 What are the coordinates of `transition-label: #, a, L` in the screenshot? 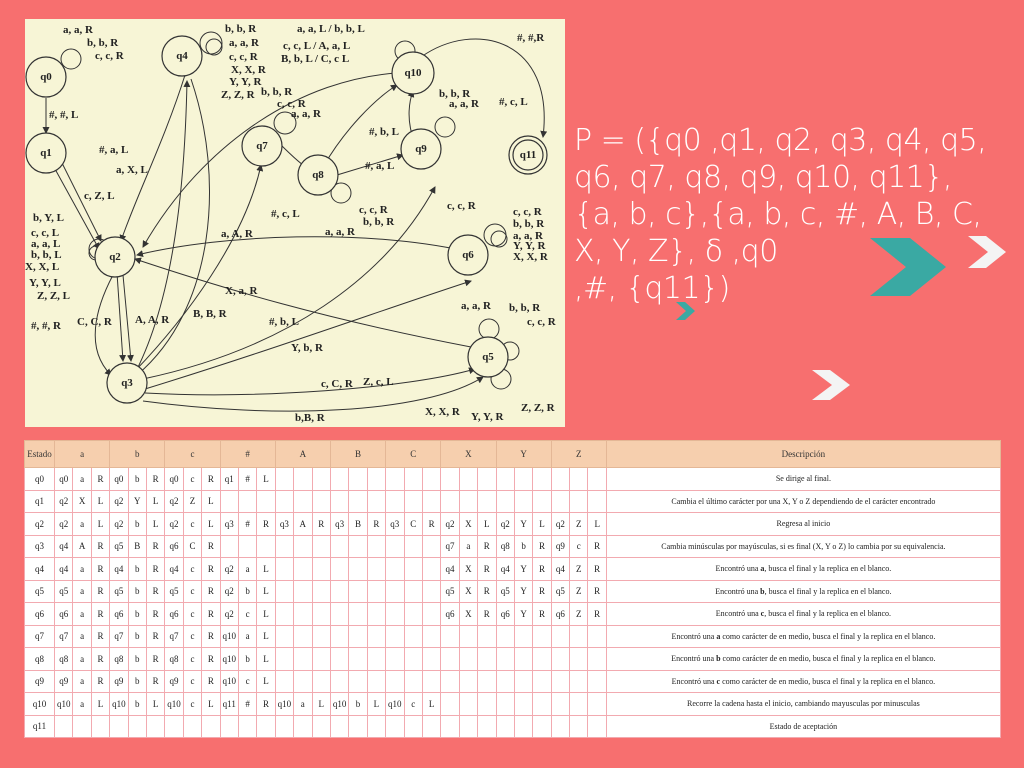 It's located at (113, 150).